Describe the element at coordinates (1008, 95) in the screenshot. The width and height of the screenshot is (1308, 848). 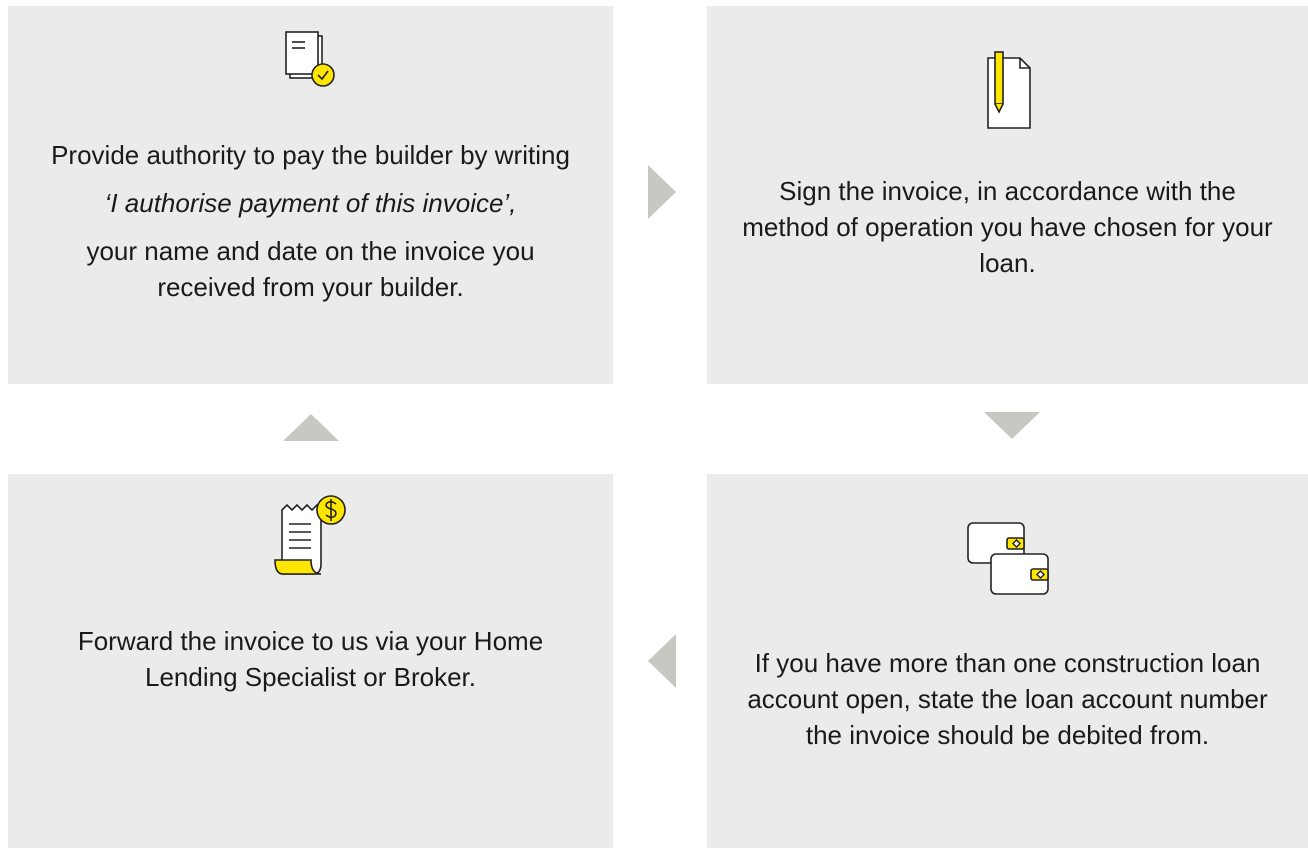
I see `document-pen-icon` at that location.